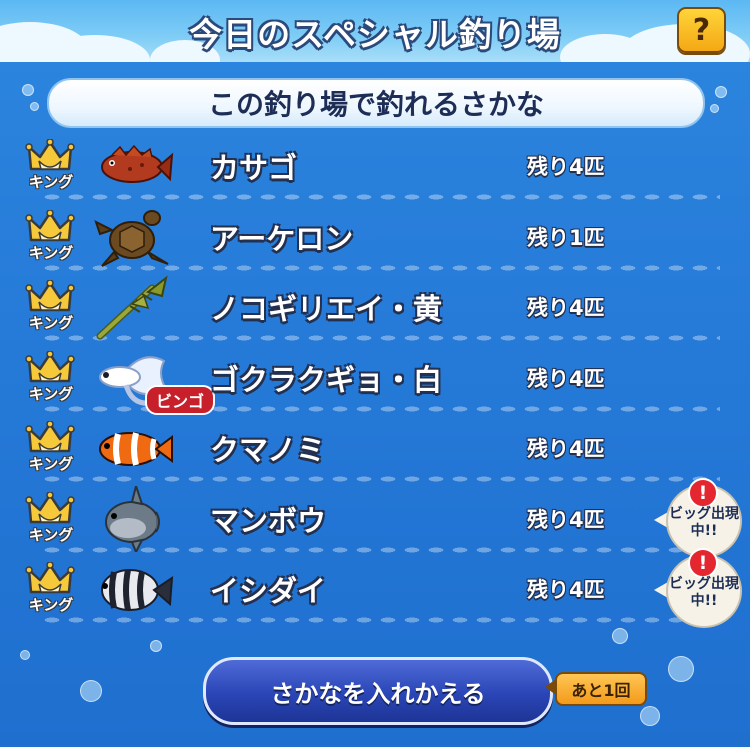  Describe the element at coordinates (133, 237) in the screenshot. I see `sea-turtle-icon` at that location.